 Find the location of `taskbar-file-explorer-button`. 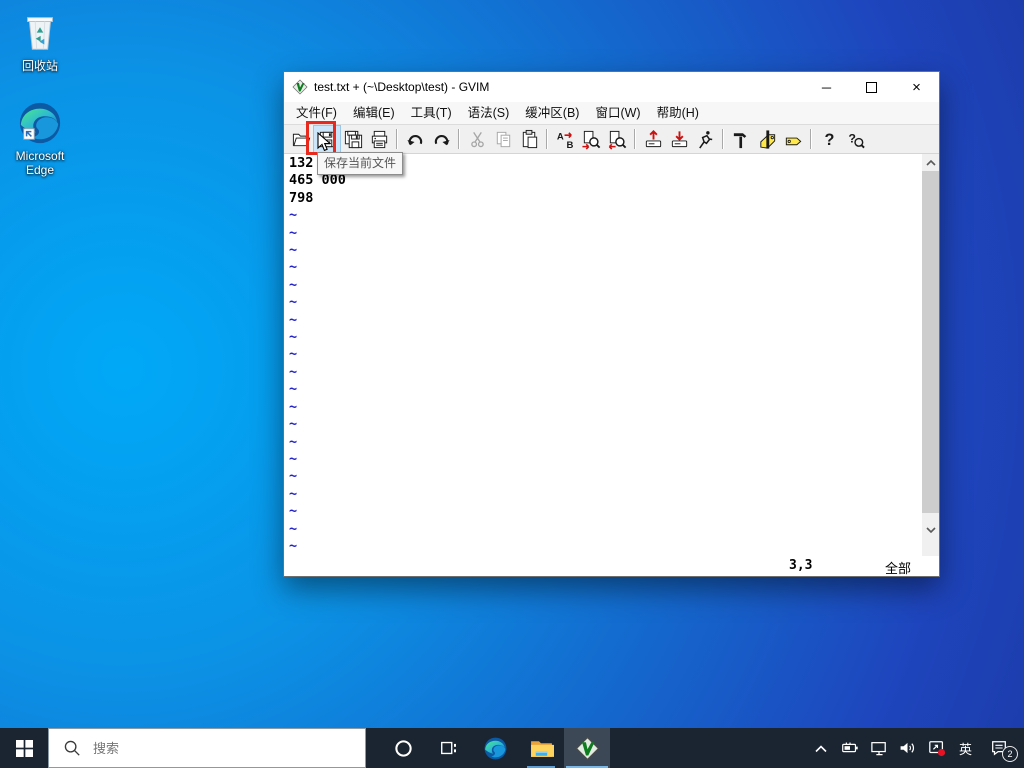

taskbar-file-explorer-button is located at coordinates (541, 748).